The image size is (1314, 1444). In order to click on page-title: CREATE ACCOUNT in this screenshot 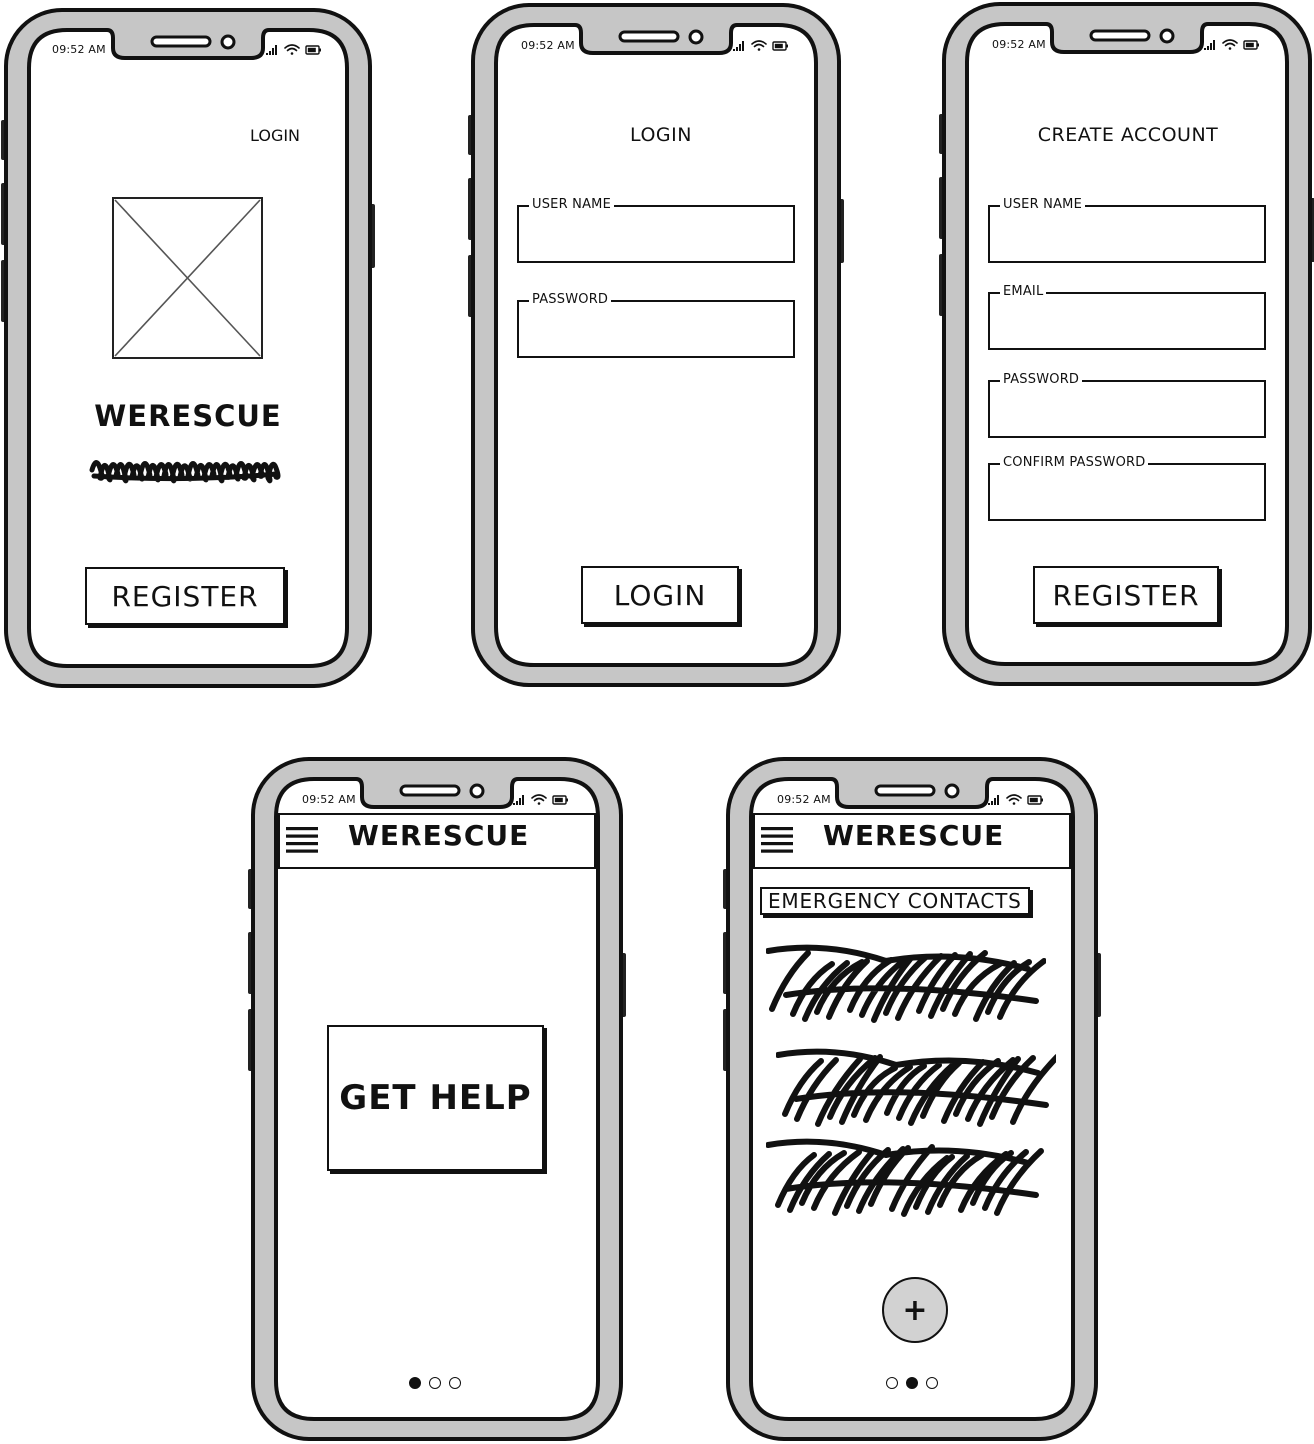, I will do `click(1128, 135)`.